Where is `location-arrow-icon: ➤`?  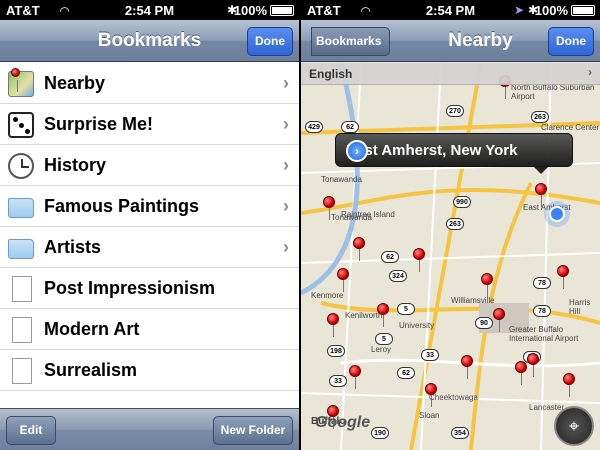
location-arrow-icon: ➤ is located at coordinates (518, 10).